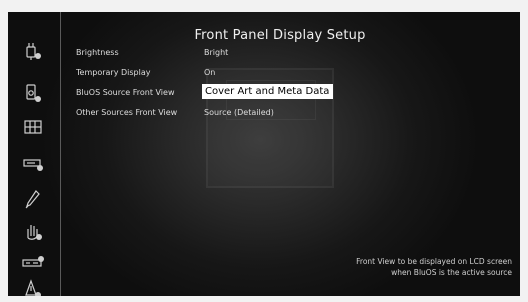 The height and width of the screenshot is (302, 528). I want to click on top-border, so click(264, 6).